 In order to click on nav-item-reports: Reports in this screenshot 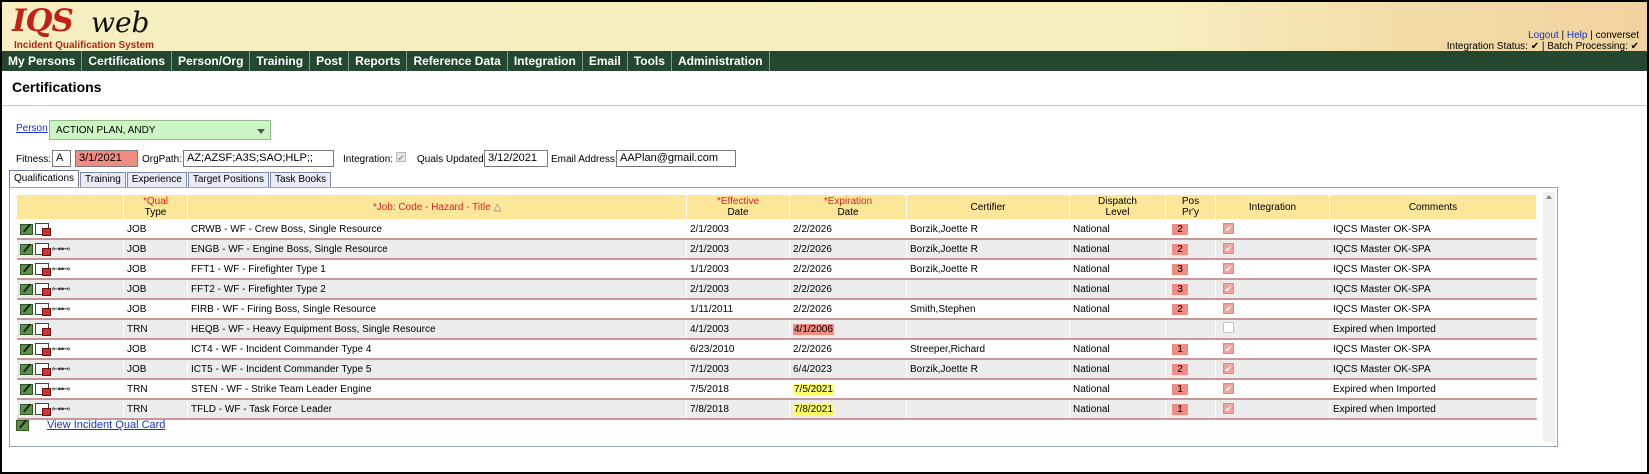, I will do `click(378, 61)`.